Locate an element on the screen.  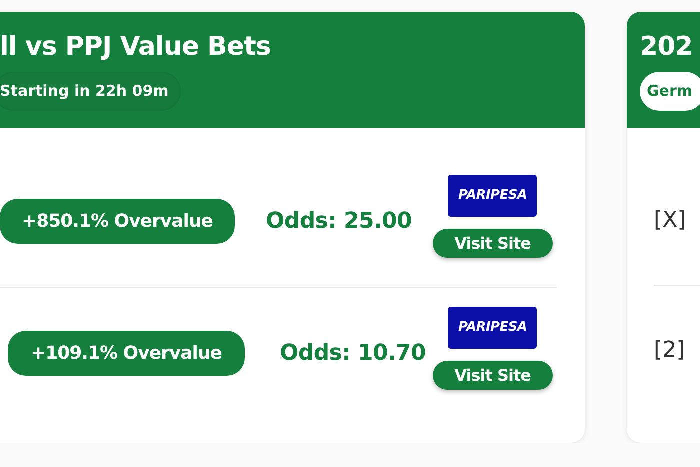
overvalue-badge: +109.1% Overvalue is located at coordinates (126, 353).